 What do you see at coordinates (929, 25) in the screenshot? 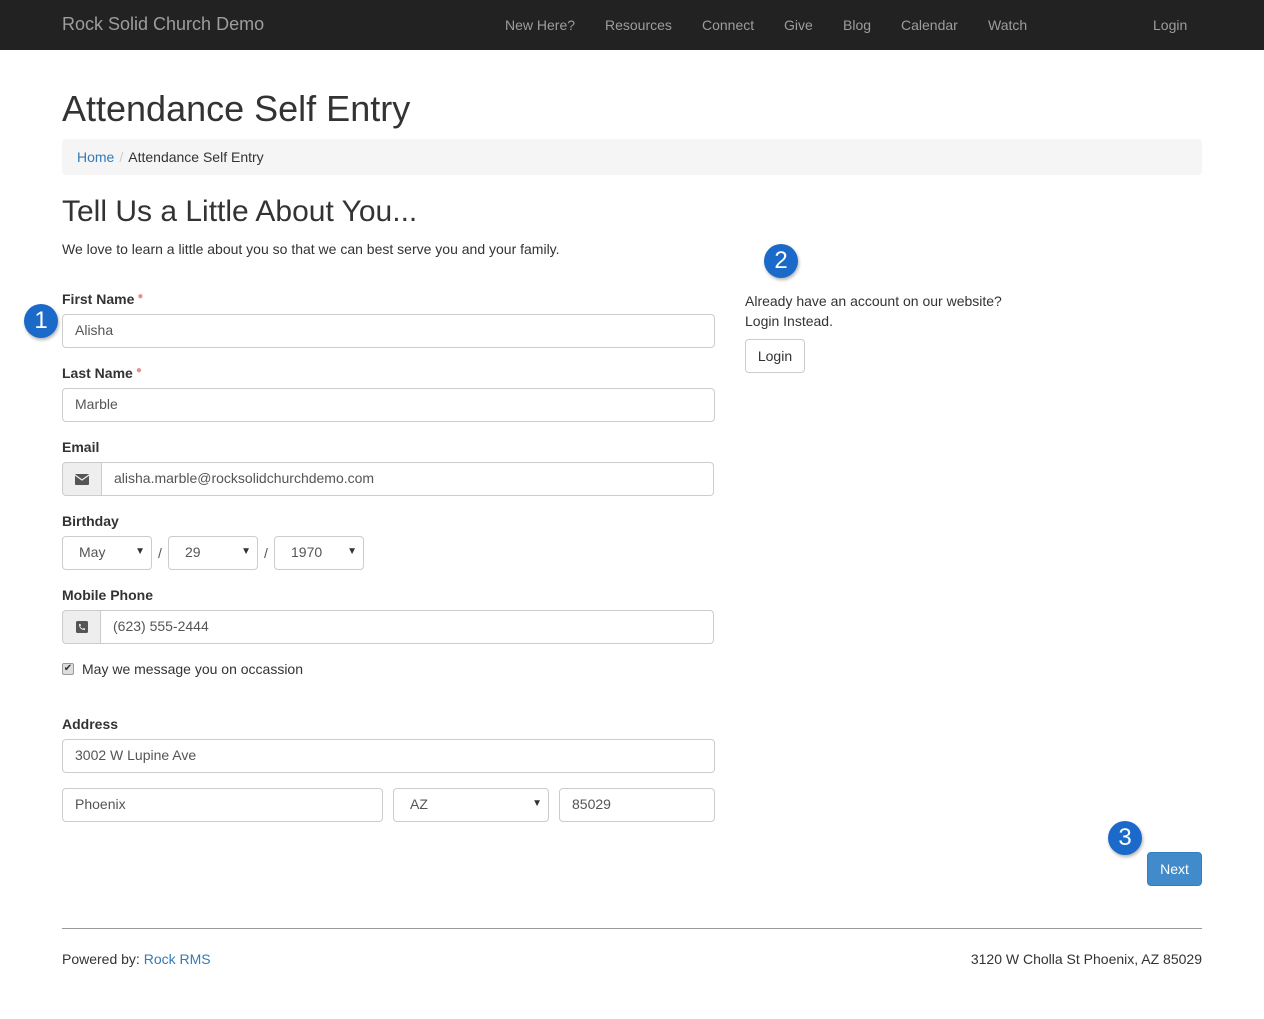
I see `nav-calendar: Calendar` at bounding box center [929, 25].